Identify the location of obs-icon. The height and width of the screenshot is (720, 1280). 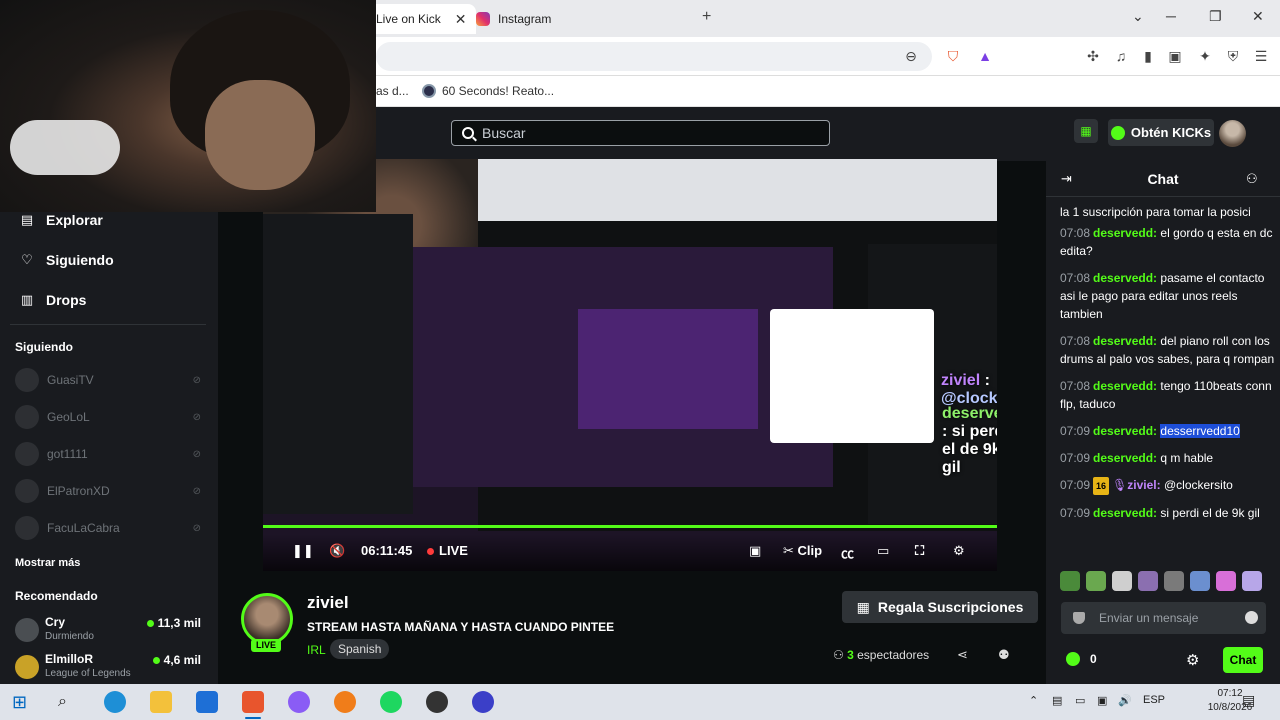
(437, 702).